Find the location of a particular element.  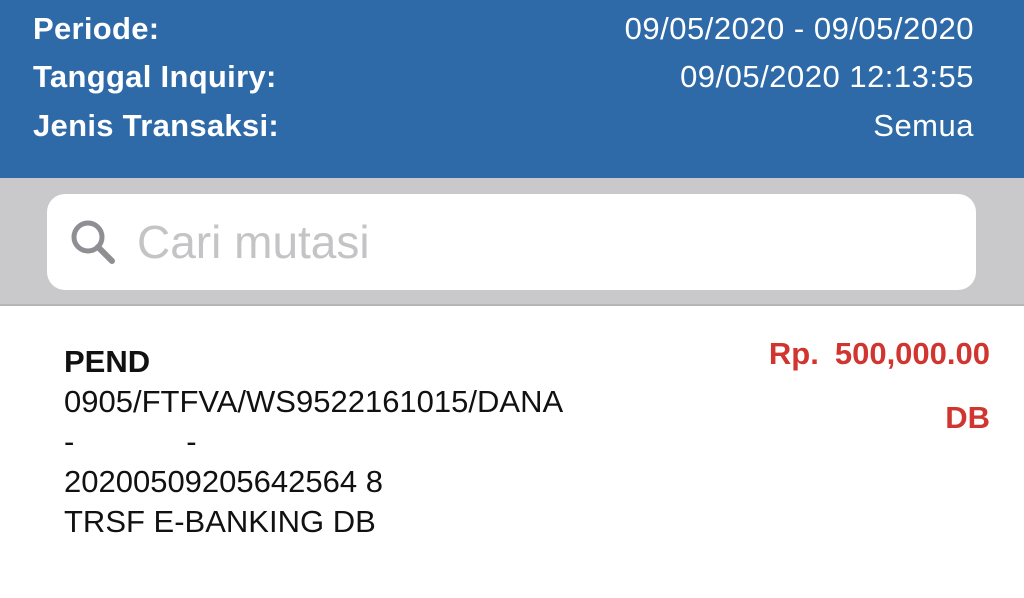

transaction-amount: Rp. 500,000.00 is located at coordinates (879, 354).